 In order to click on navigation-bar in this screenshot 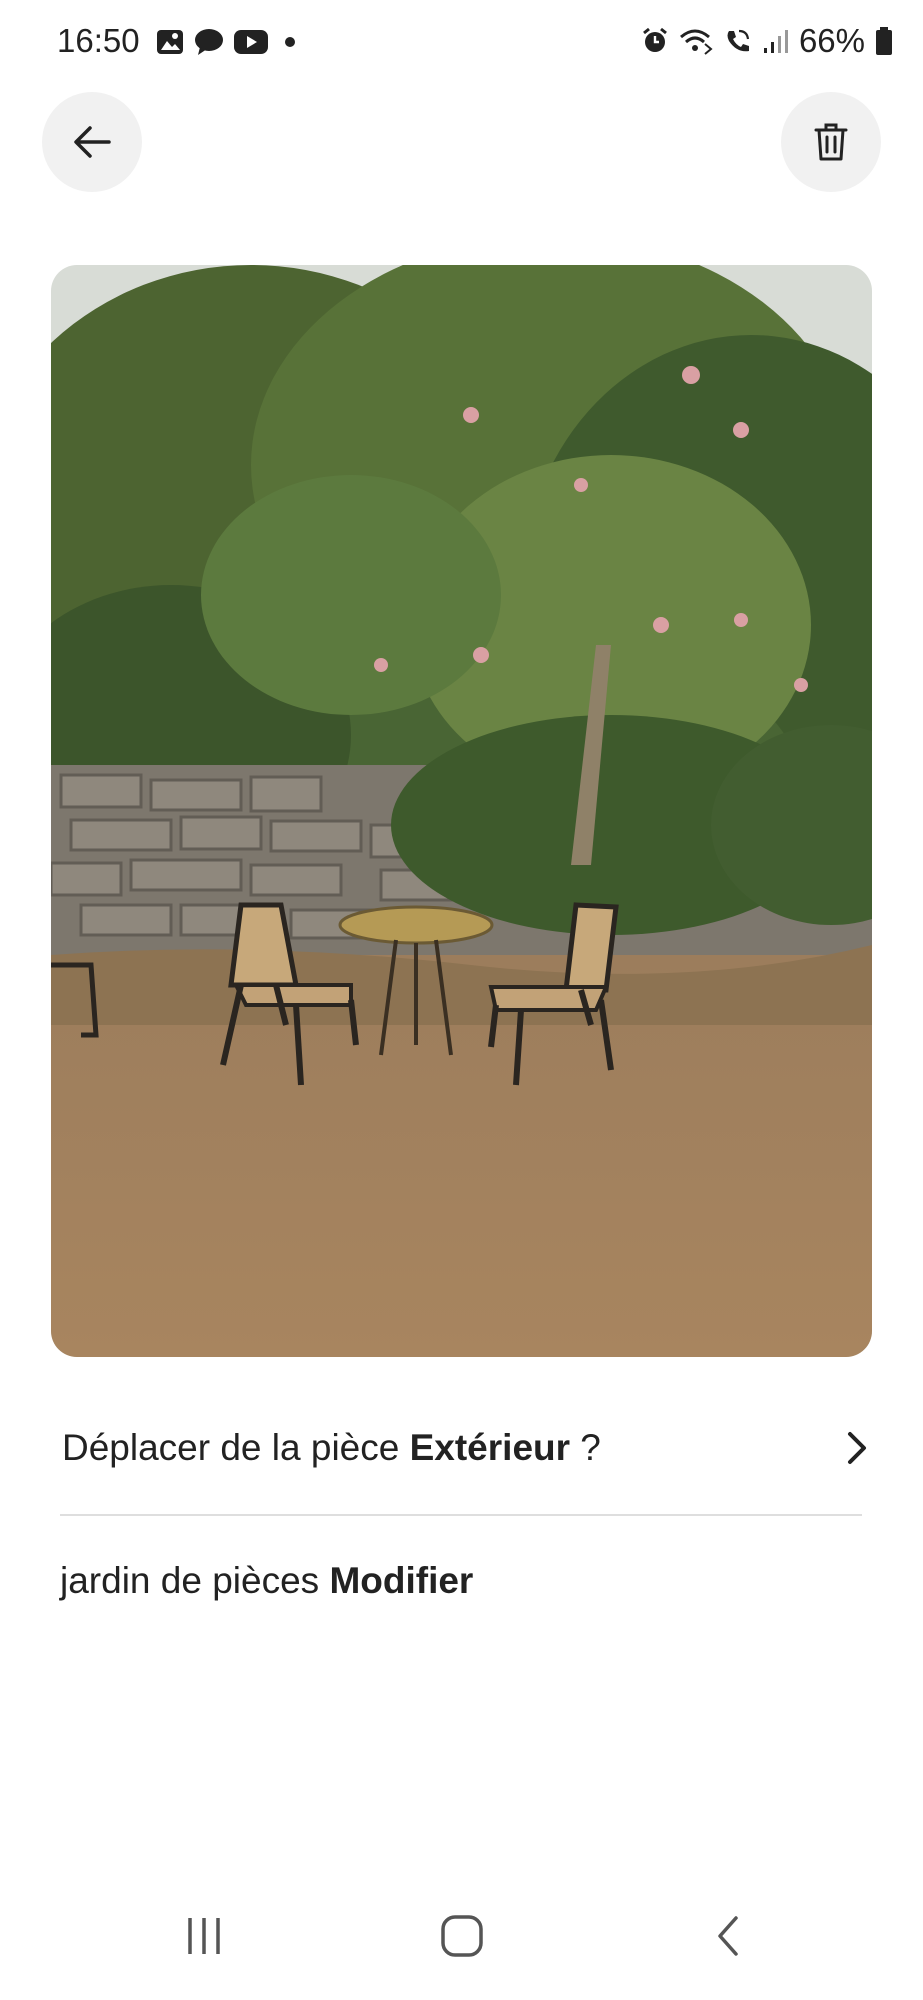, I will do `click(461, 1940)`.